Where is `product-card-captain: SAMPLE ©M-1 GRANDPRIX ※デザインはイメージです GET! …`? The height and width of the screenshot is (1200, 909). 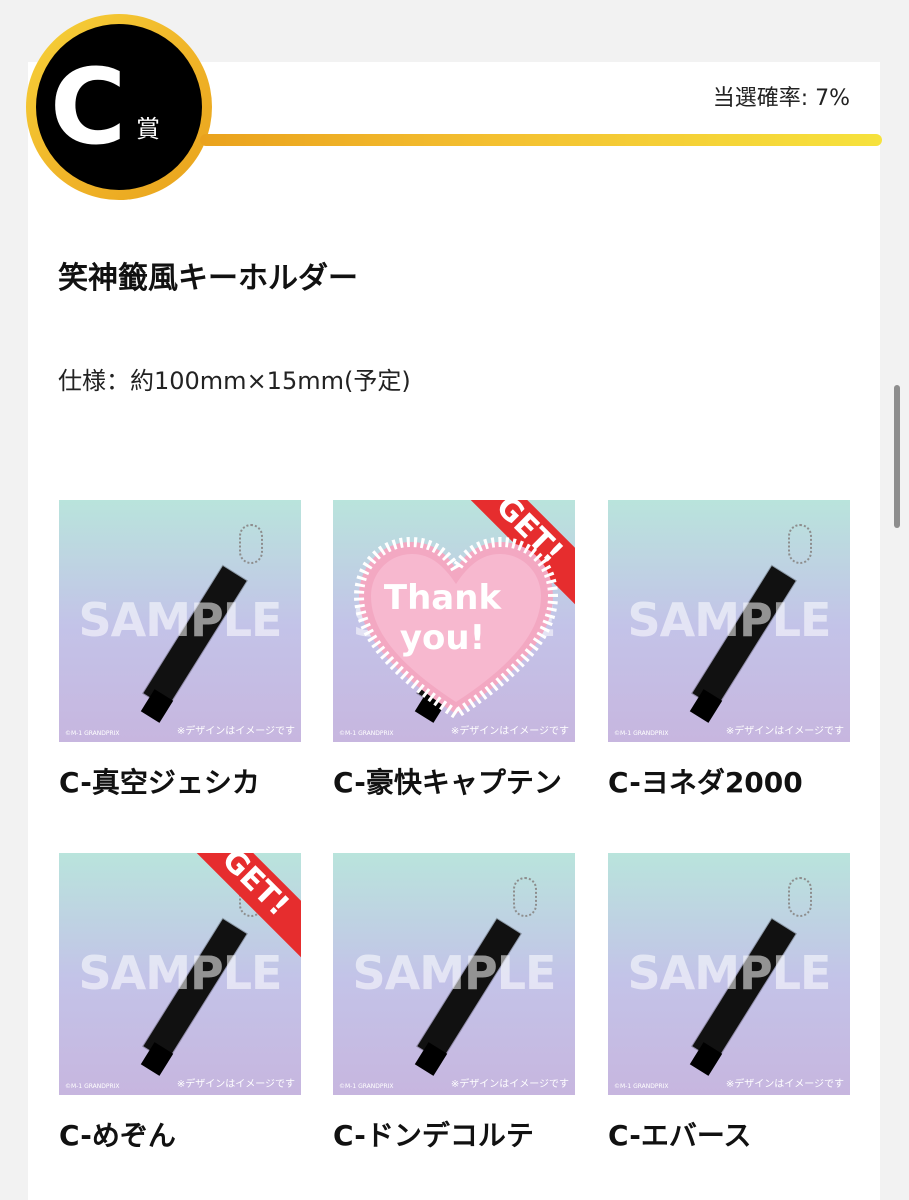
product-card-captain: SAMPLE ©M-1 GRANDPRIX ※デザインはイメージです GET! … is located at coordinates (455, 650).